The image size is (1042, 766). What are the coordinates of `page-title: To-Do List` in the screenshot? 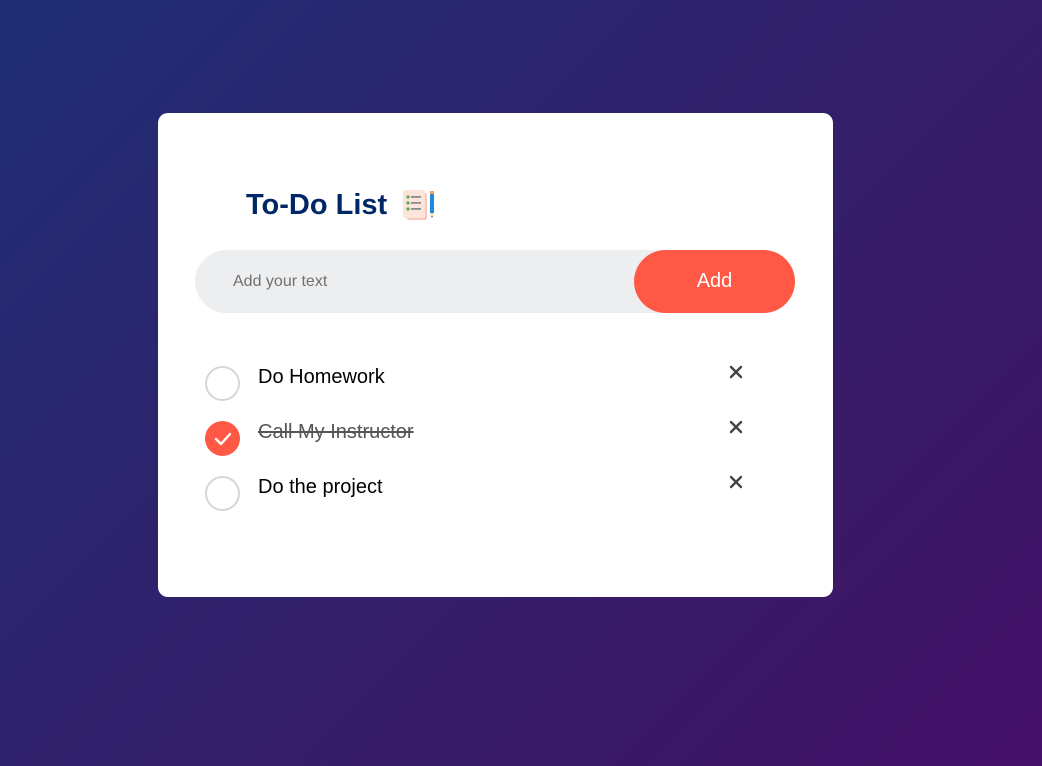 It's located at (317, 204).